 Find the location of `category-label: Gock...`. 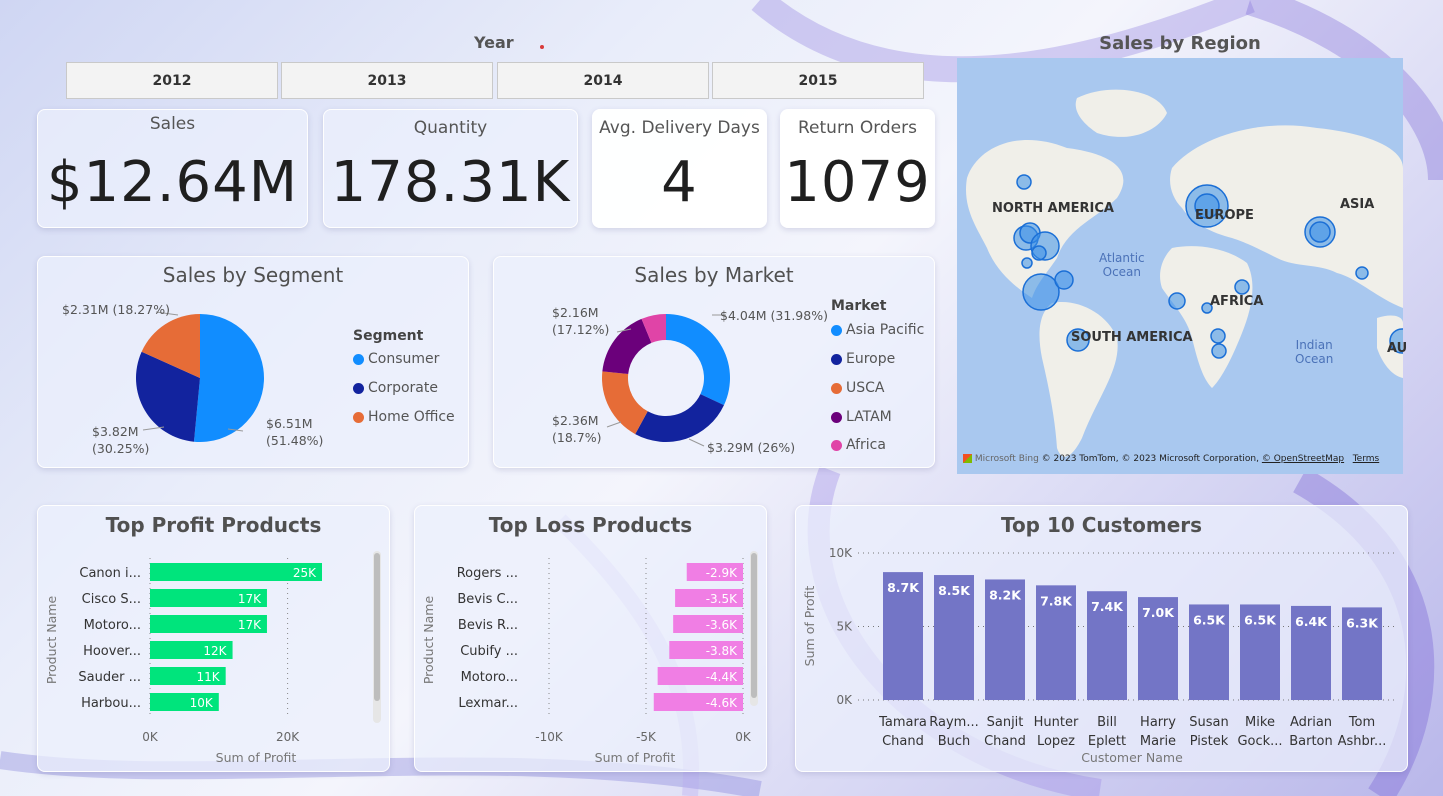

category-label: Gock... is located at coordinates (1259, 741).